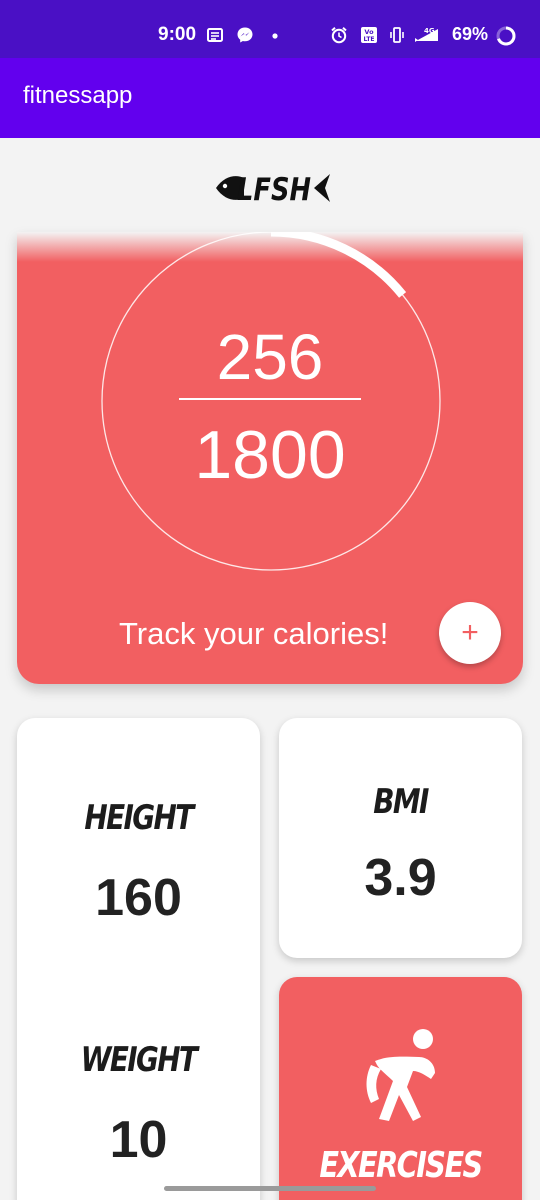  I want to click on fish-logo: LFSH, so click(273, 190).